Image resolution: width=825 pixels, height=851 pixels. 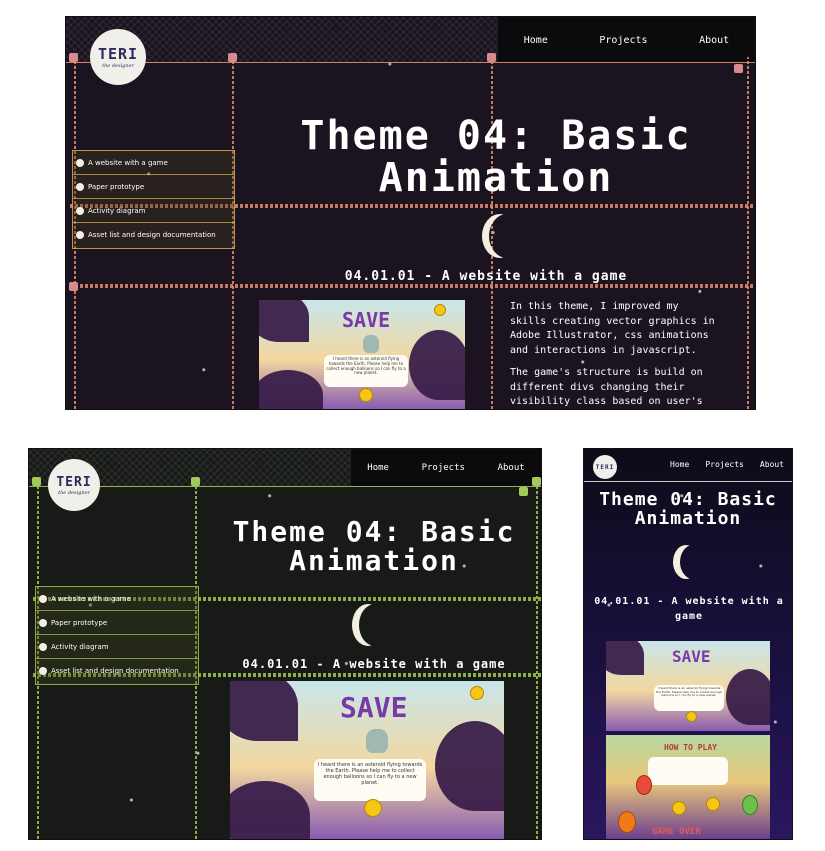 I want to click on how-to-play-card, so click(x=688, y=771).